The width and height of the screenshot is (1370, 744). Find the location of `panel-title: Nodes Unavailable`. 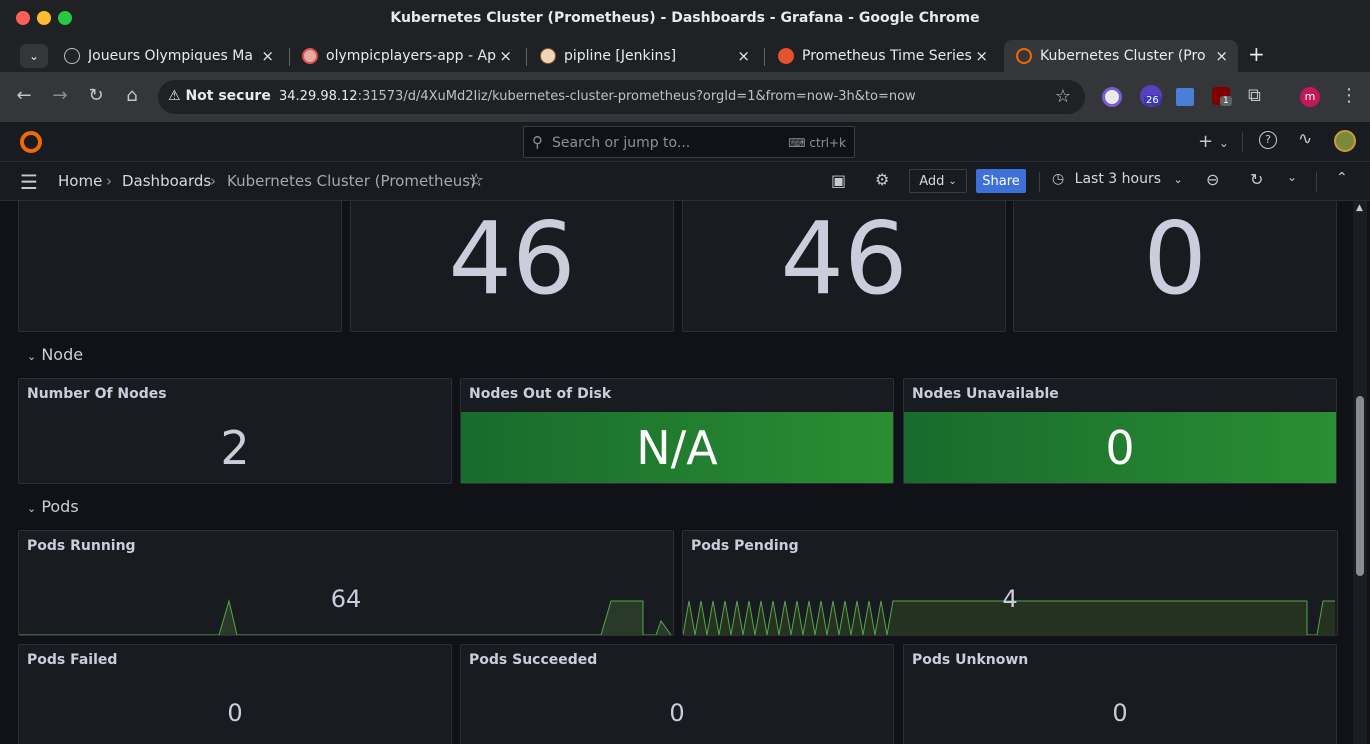

panel-title: Nodes Unavailable is located at coordinates (985, 394).